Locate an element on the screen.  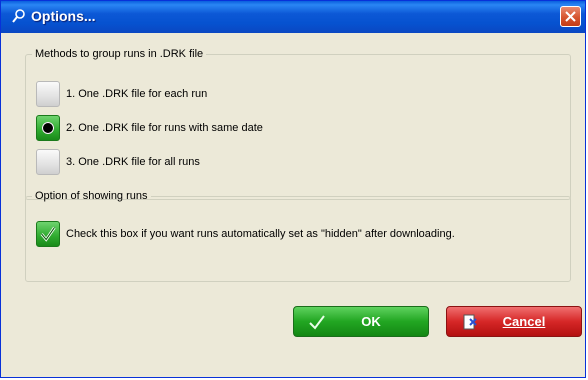
option-same-date-label: 2. One .DRK file for runs with same date is located at coordinates (164, 128).